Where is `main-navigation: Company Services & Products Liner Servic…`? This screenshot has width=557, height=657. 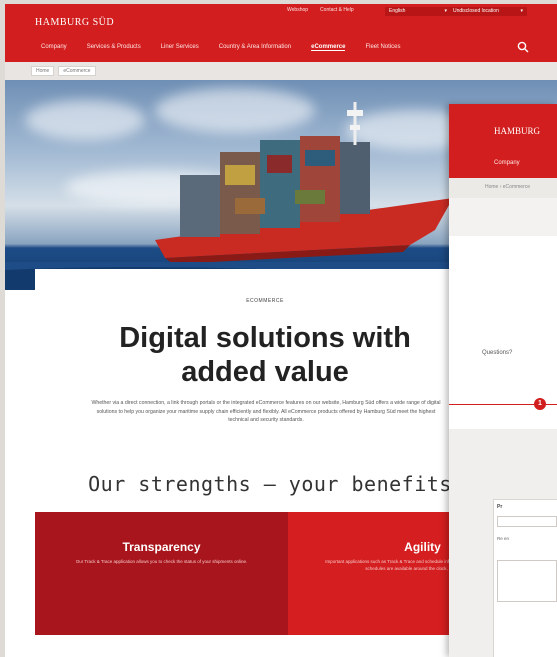 main-navigation: Company Services & Products Liner Servic… is located at coordinates (220, 47).